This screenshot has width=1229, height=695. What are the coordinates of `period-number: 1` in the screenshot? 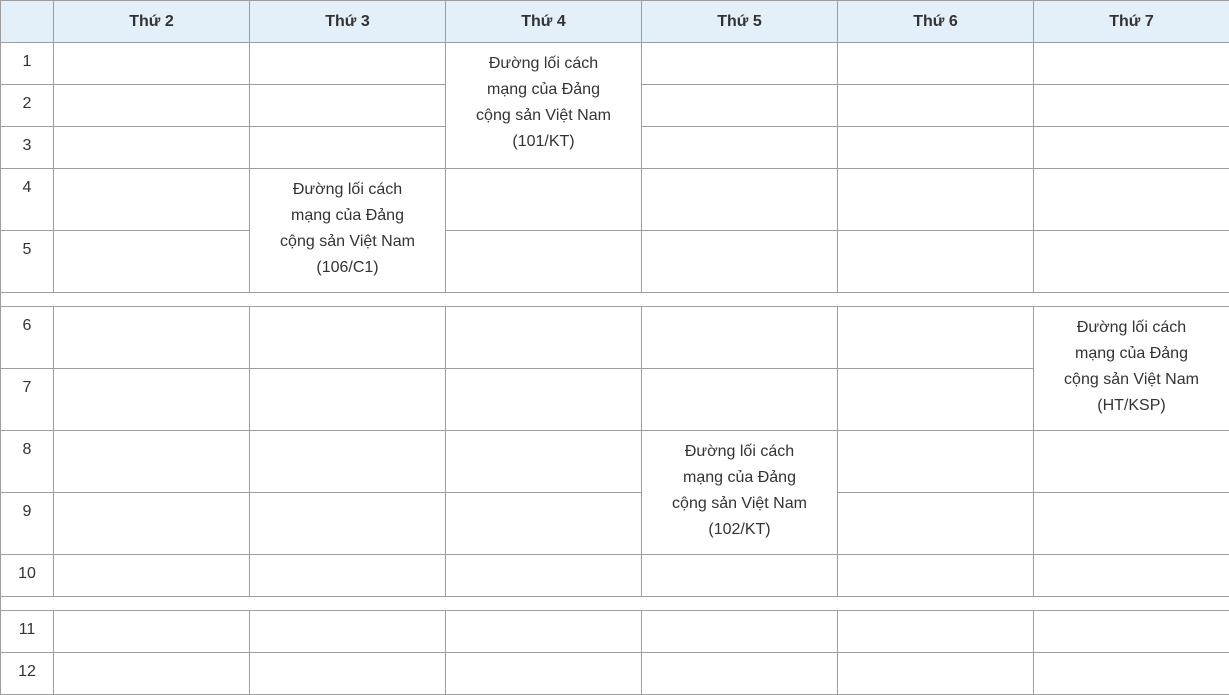 It's located at (27, 64).